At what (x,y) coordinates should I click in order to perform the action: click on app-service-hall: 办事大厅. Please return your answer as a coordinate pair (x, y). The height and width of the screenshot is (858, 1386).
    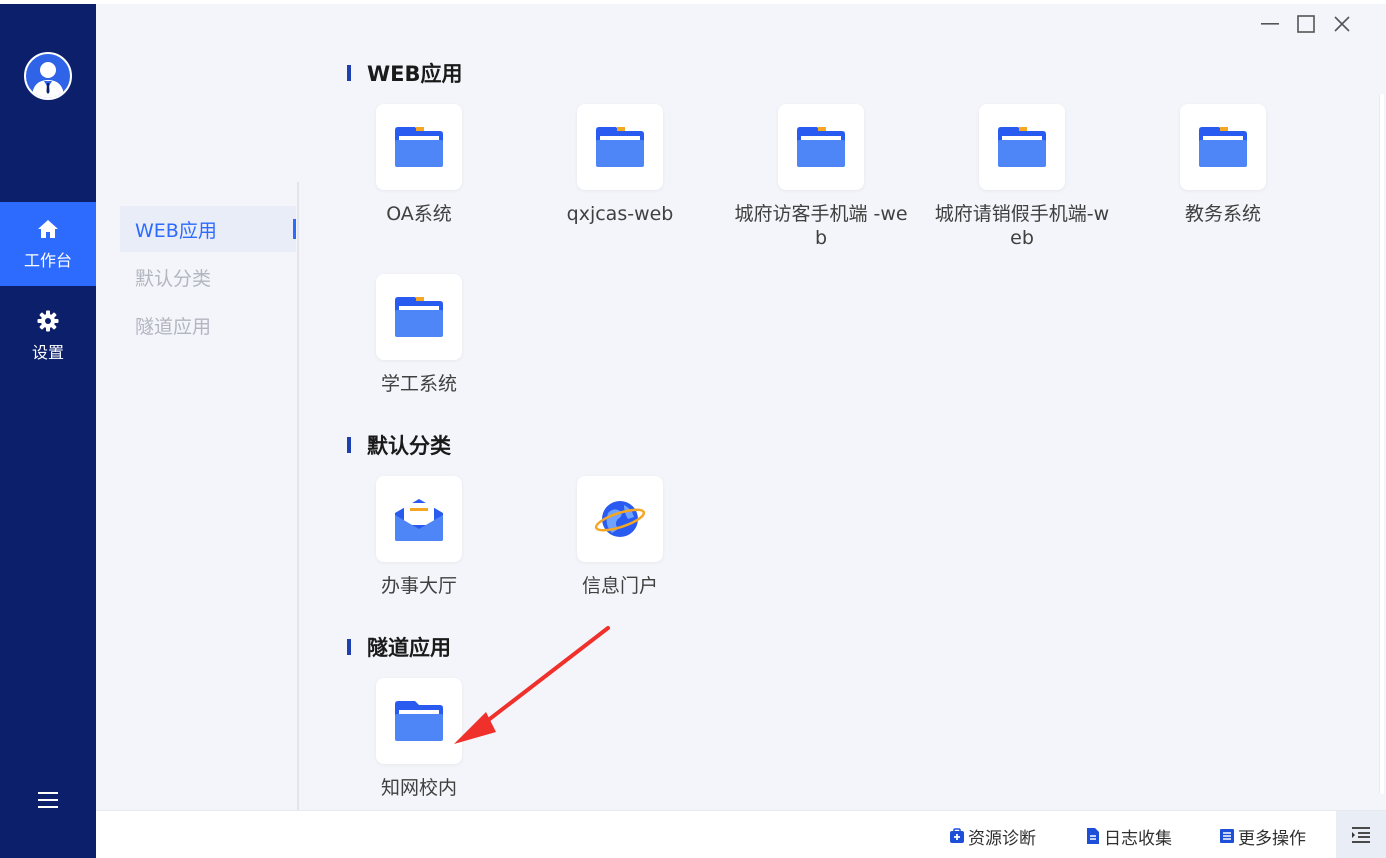
    Looking at the image, I should click on (419, 537).